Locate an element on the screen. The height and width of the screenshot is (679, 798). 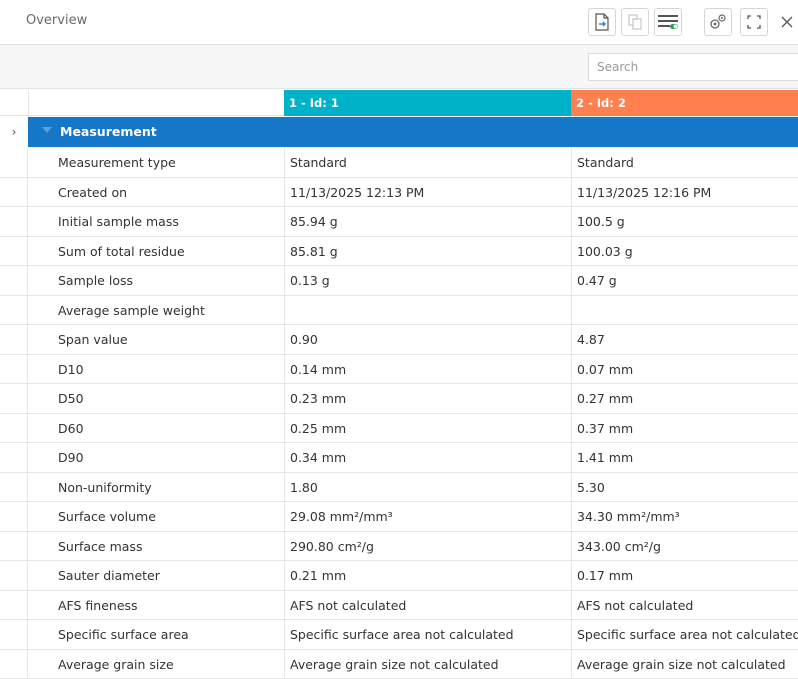
row-value-2: Specific surface area not calculated is located at coordinates (684, 634).